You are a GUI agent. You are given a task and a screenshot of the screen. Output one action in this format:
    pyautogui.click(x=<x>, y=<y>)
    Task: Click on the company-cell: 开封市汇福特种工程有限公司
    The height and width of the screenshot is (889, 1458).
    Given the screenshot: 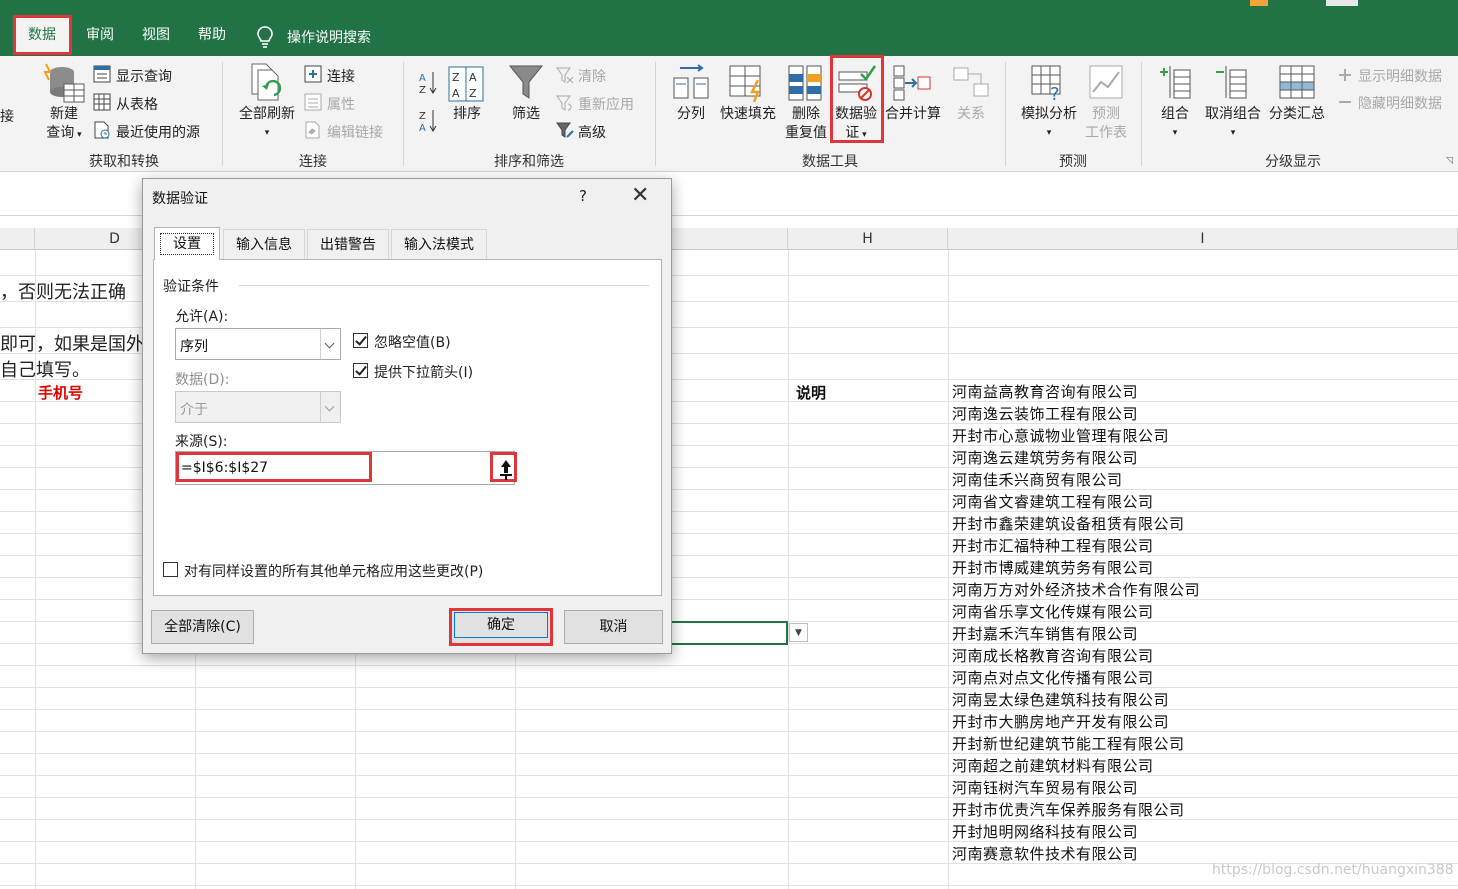 What is the action you would take?
    pyautogui.click(x=1053, y=545)
    